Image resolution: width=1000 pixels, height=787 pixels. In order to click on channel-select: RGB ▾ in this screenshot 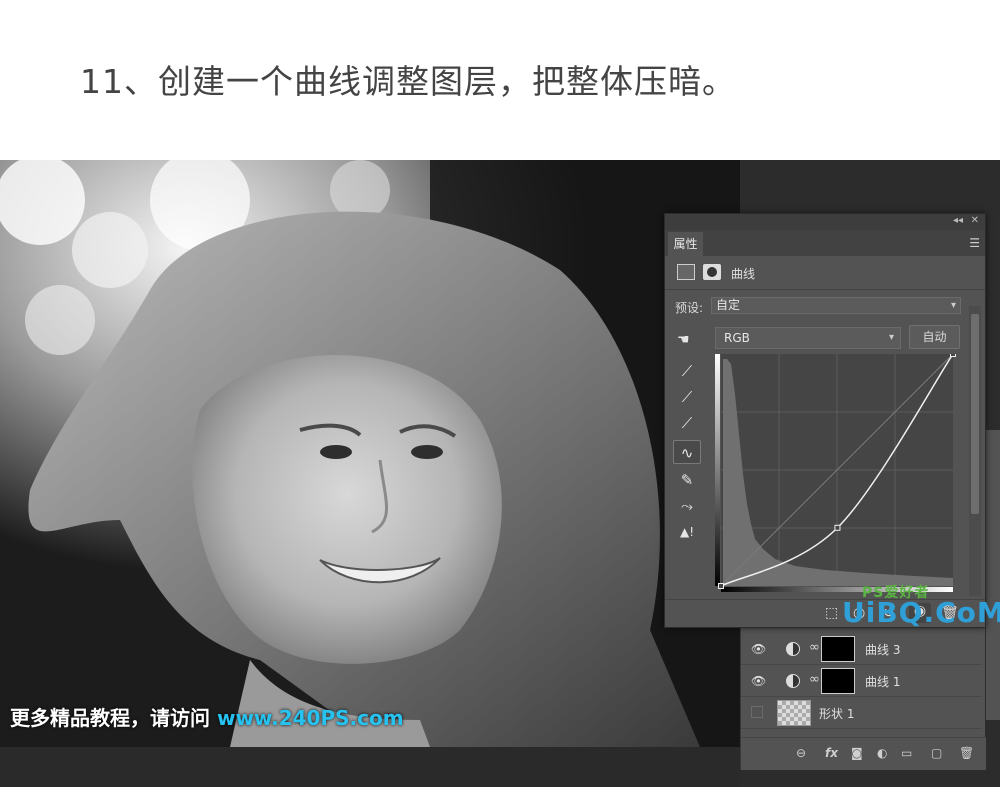, I will do `click(808, 338)`.